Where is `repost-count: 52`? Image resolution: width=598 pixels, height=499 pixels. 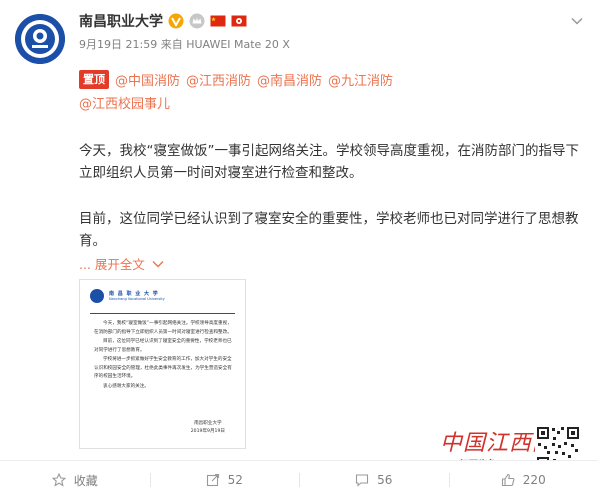
repost-count: 52 is located at coordinates (235, 480).